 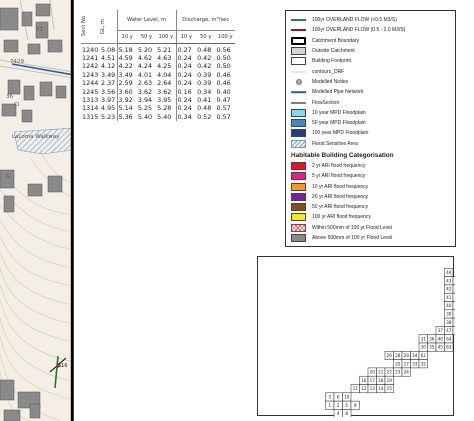 What do you see at coordinates (90, 108) in the screenshot?
I see `table-cell: 1314` at bounding box center [90, 108].